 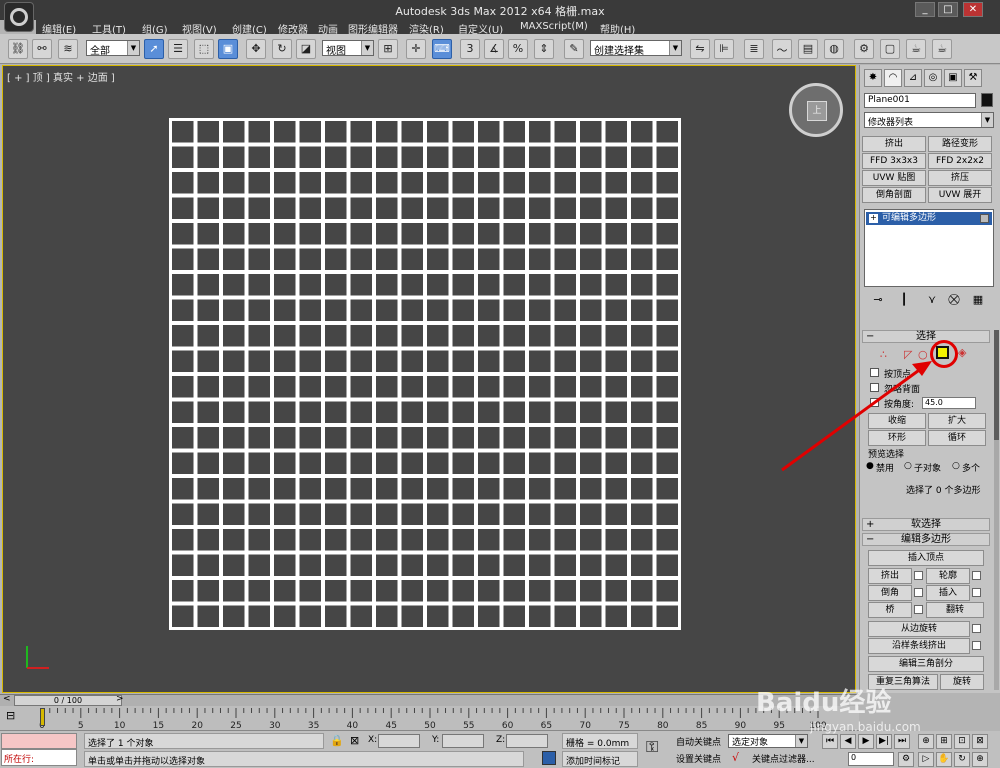 What do you see at coordinates (926, 336) in the screenshot?
I see `selection-rollout-header: − 选择` at bounding box center [926, 336].